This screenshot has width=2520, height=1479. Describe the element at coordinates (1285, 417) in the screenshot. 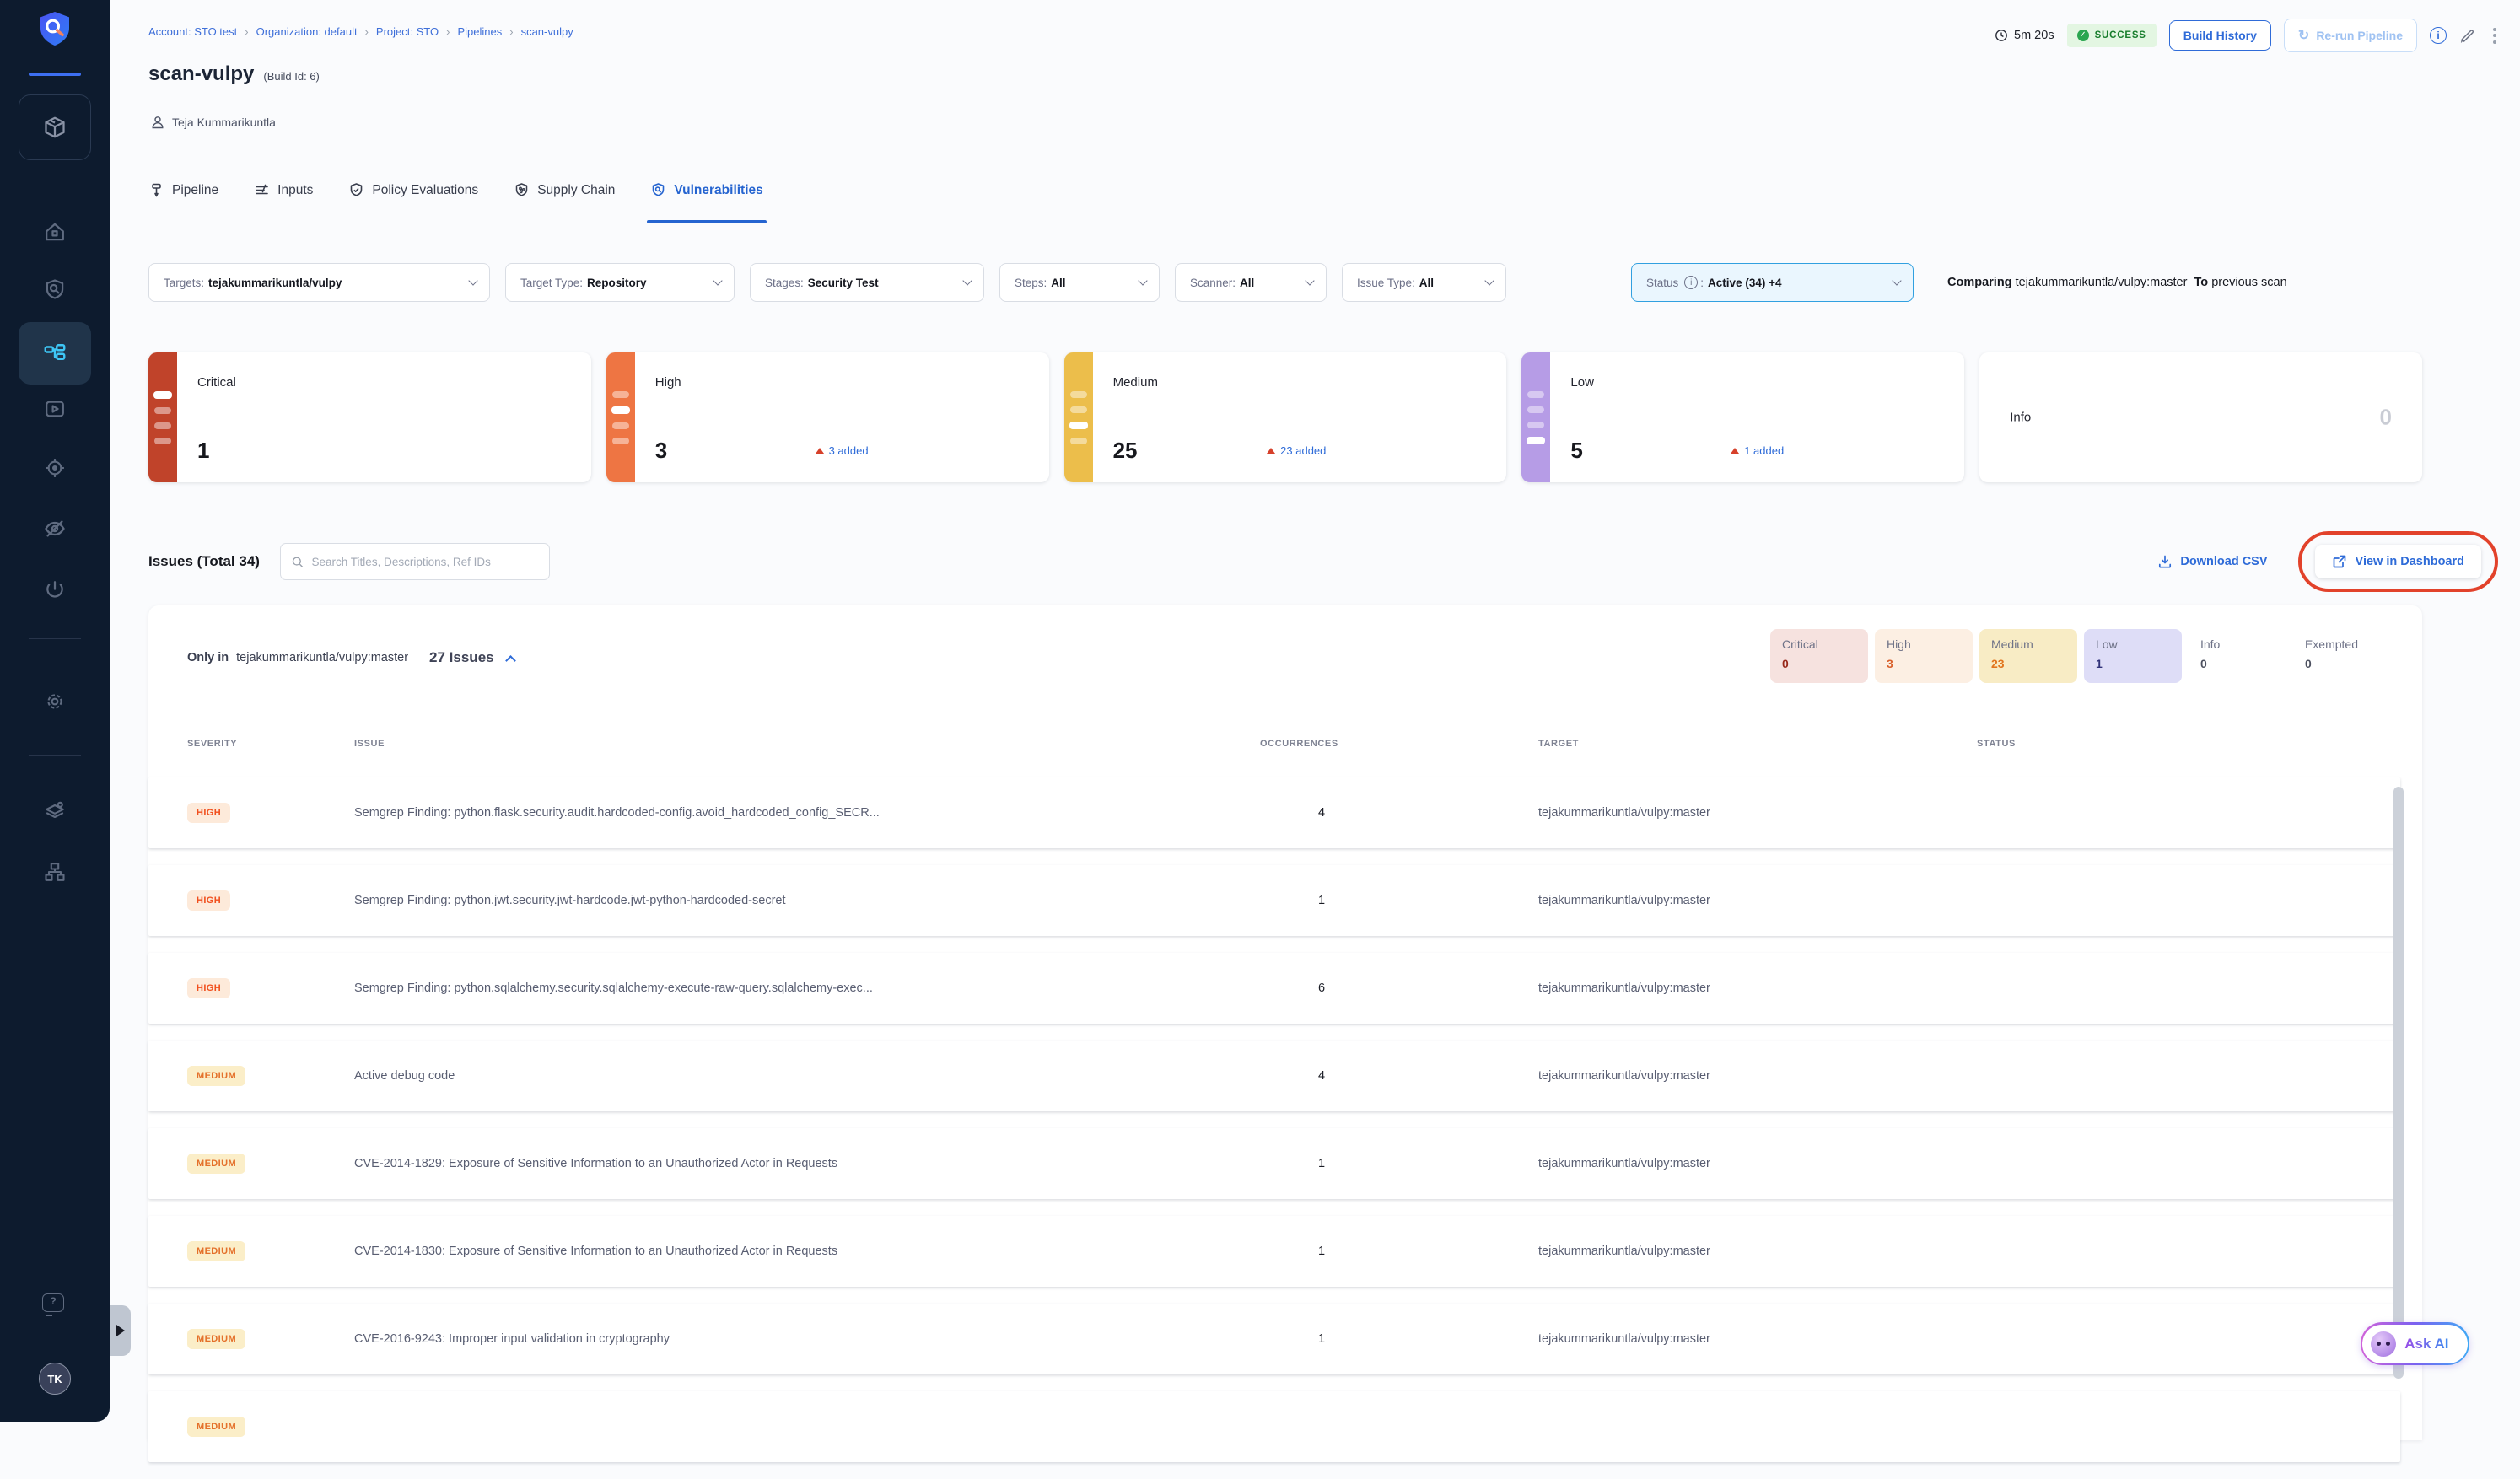

I see `card-medium: Medium 25 23 added` at that location.